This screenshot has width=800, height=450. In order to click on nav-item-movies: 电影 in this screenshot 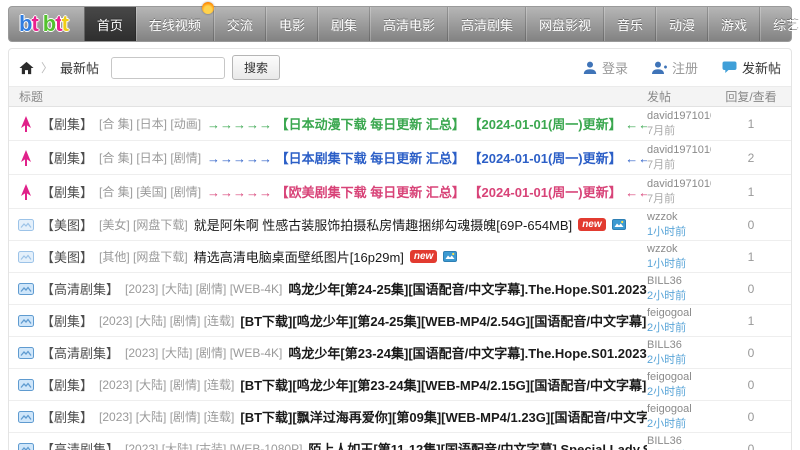, I will do `click(291, 24)`.